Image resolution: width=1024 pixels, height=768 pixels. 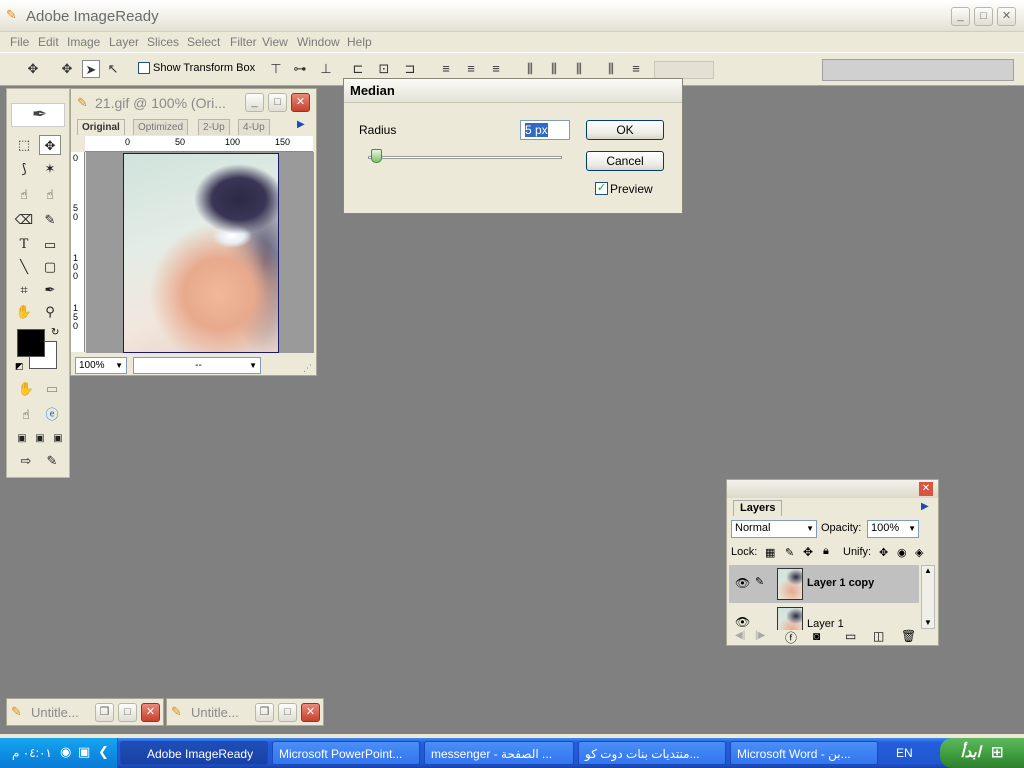 What do you see at coordinates (326, 69) in the screenshot?
I see `align-bottom-icon: ⊥` at bounding box center [326, 69].